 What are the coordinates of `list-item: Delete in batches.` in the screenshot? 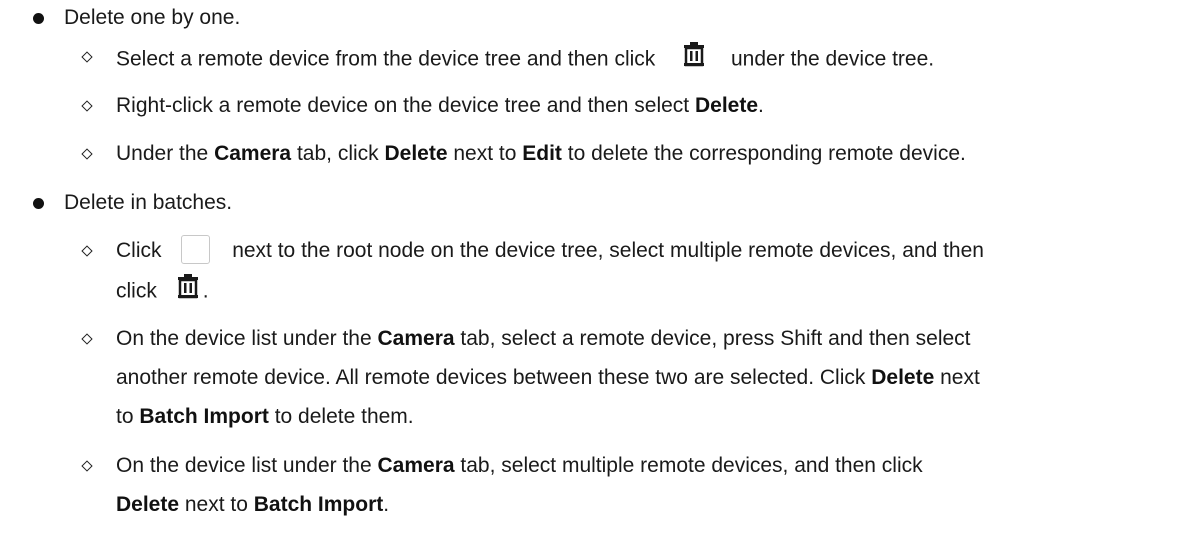 It's located at (148, 203).